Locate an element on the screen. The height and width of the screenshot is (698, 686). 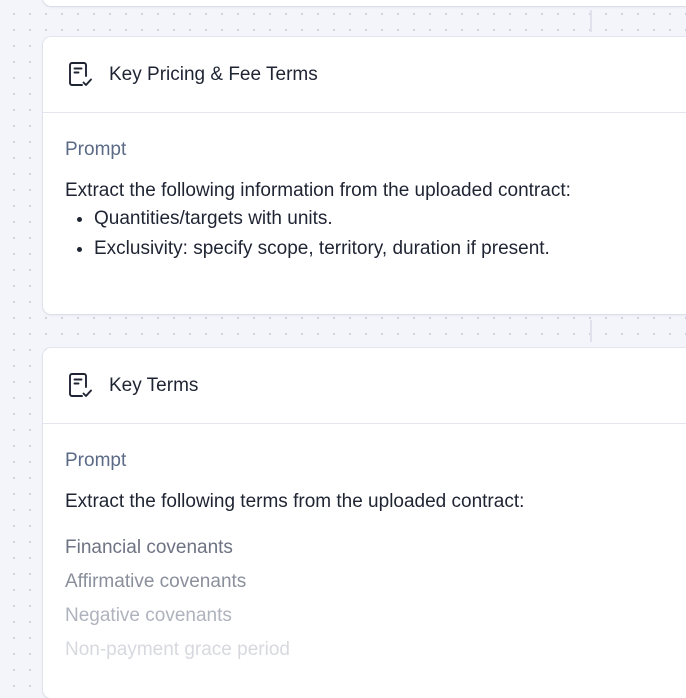
card-title: Key Pricing & Fee Terms is located at coordinates (213, 74).